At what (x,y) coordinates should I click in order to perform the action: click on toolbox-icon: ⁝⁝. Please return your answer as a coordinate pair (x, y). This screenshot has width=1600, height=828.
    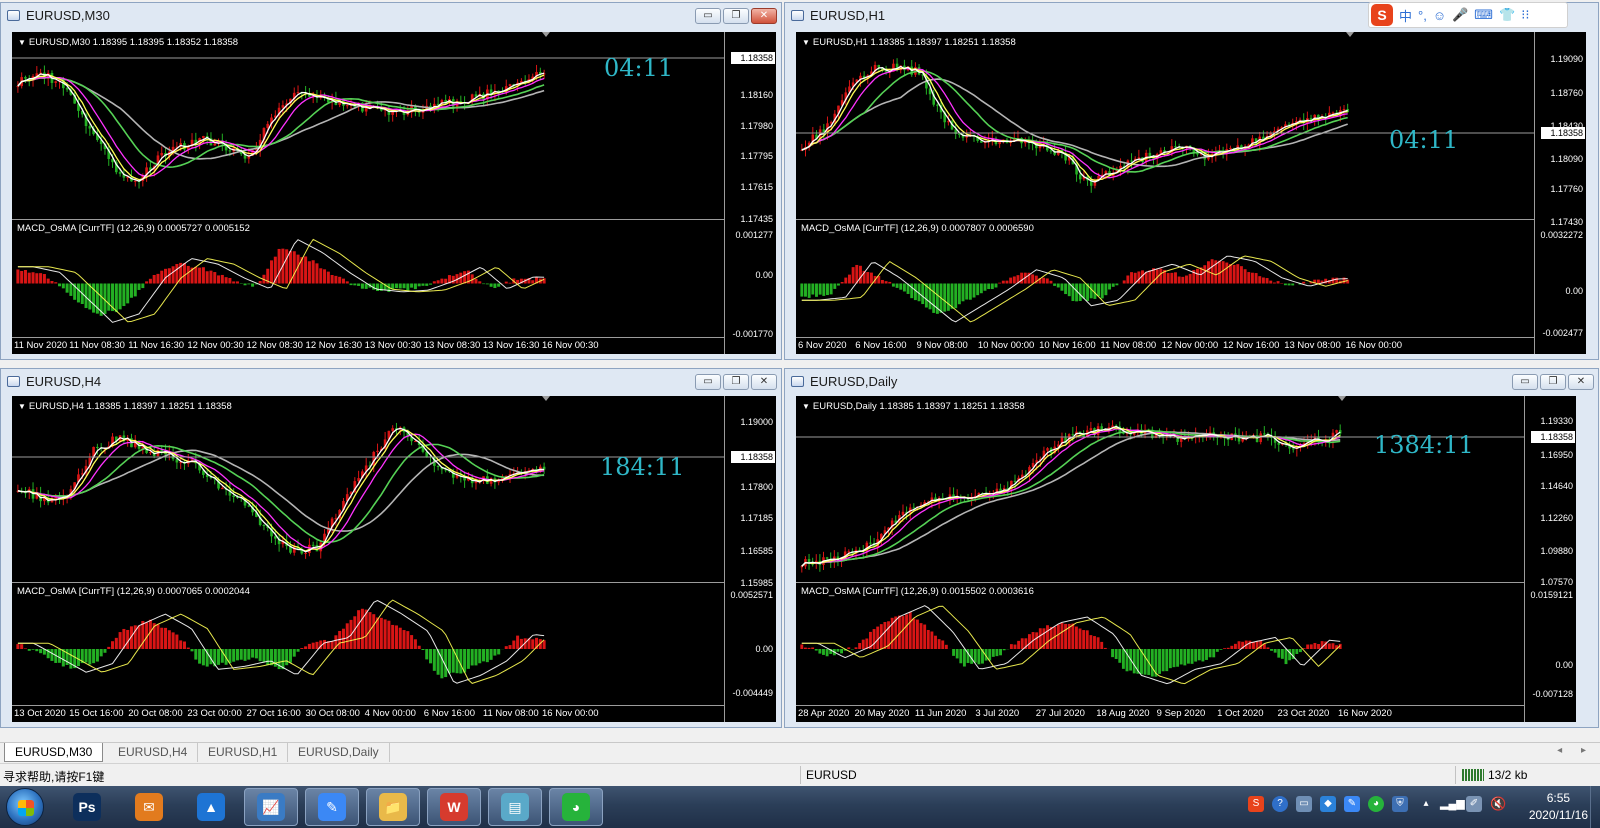
    Looking at the image, I should click on (1525, 15).